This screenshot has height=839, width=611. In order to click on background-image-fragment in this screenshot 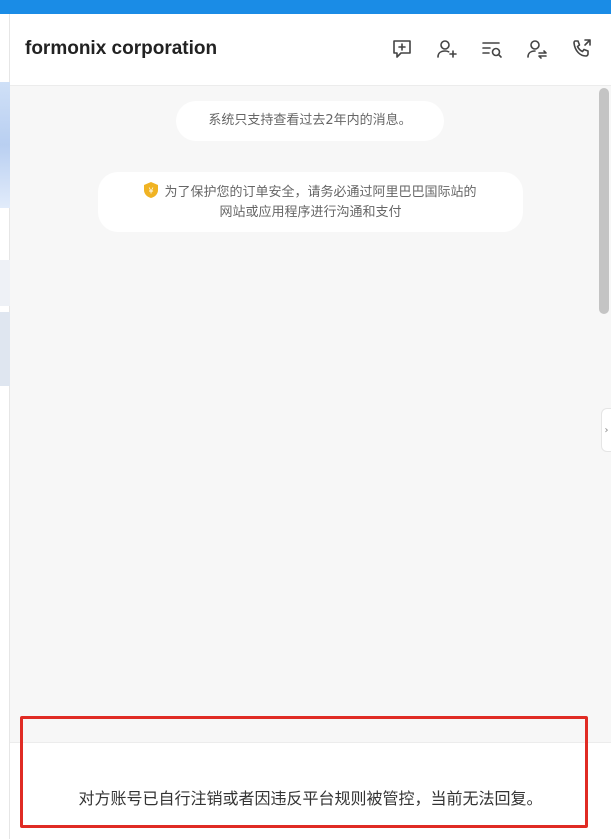, I will do `click(5, 145)`.